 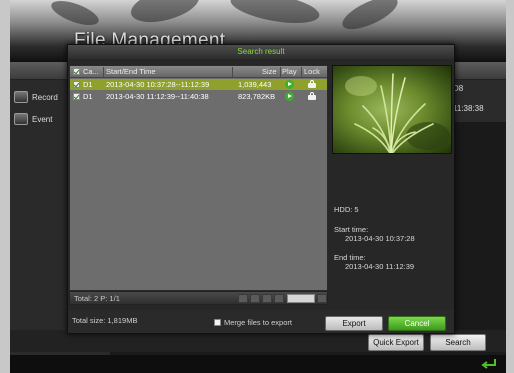 I want to click on last-page-button, so click(x=279, y=298).